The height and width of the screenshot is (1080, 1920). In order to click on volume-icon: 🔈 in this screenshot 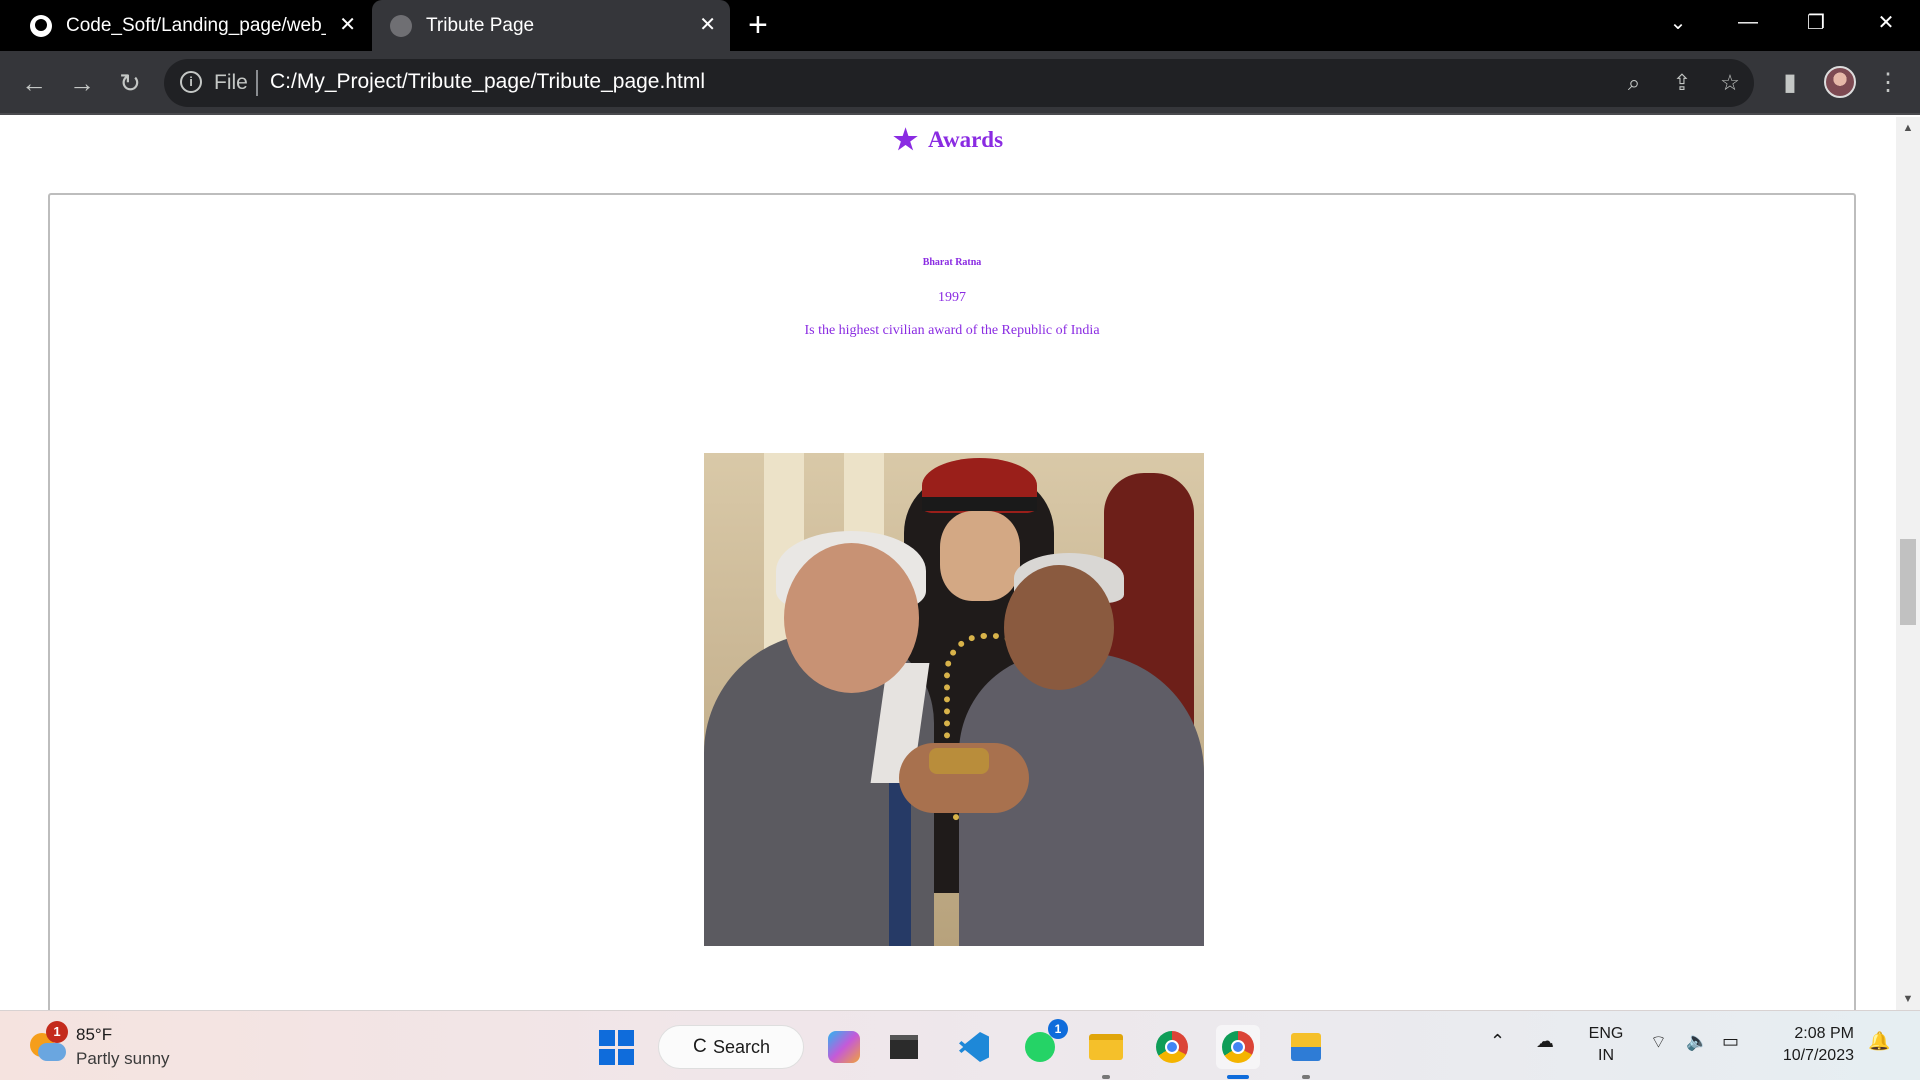, I will do `click(1697, 1041)`.